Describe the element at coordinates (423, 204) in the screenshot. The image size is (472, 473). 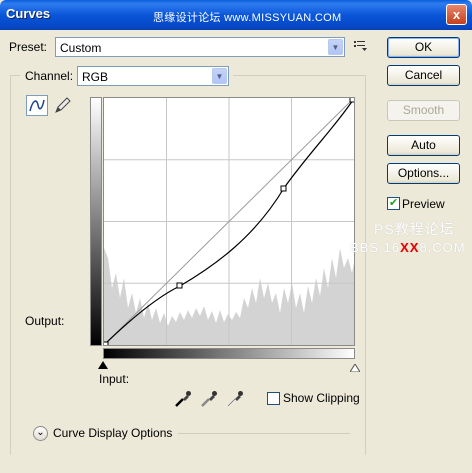
I see `preview-label: Preview` at that location.